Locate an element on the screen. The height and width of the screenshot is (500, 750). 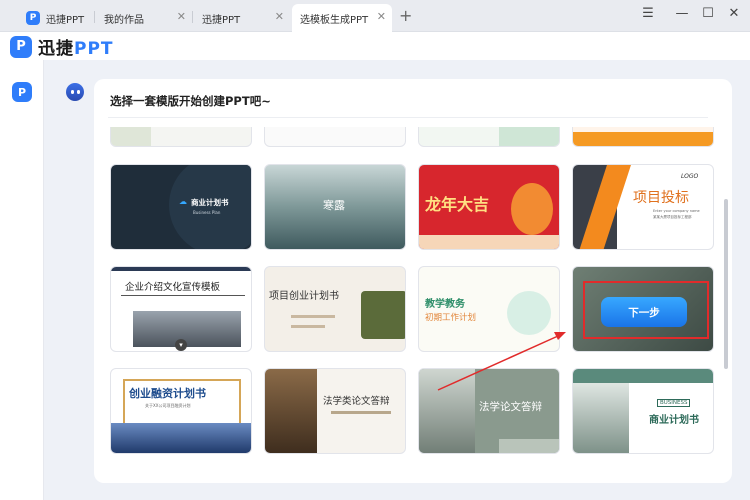
card-subtitle: 某某大厦项目投标工程部 is located at coordinates (672, 217).